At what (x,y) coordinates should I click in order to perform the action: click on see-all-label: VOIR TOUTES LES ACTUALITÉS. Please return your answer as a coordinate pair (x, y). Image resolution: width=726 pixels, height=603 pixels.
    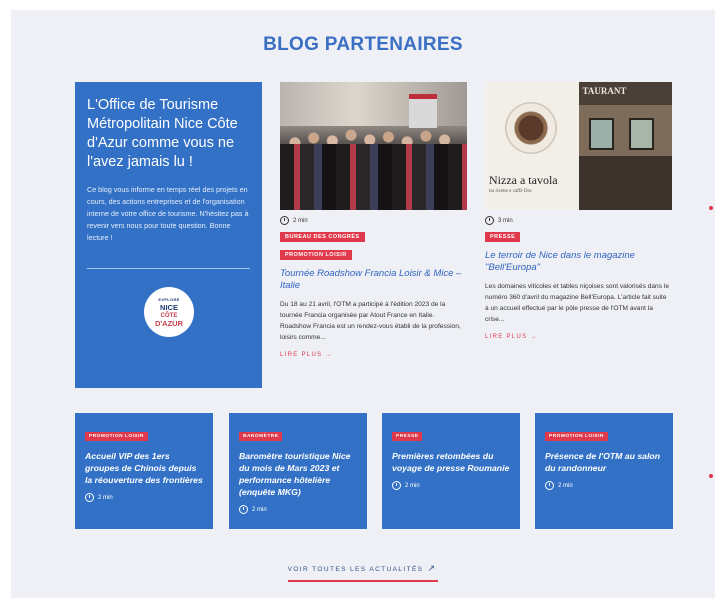
    Looking at the image, I should click on (355, 569).